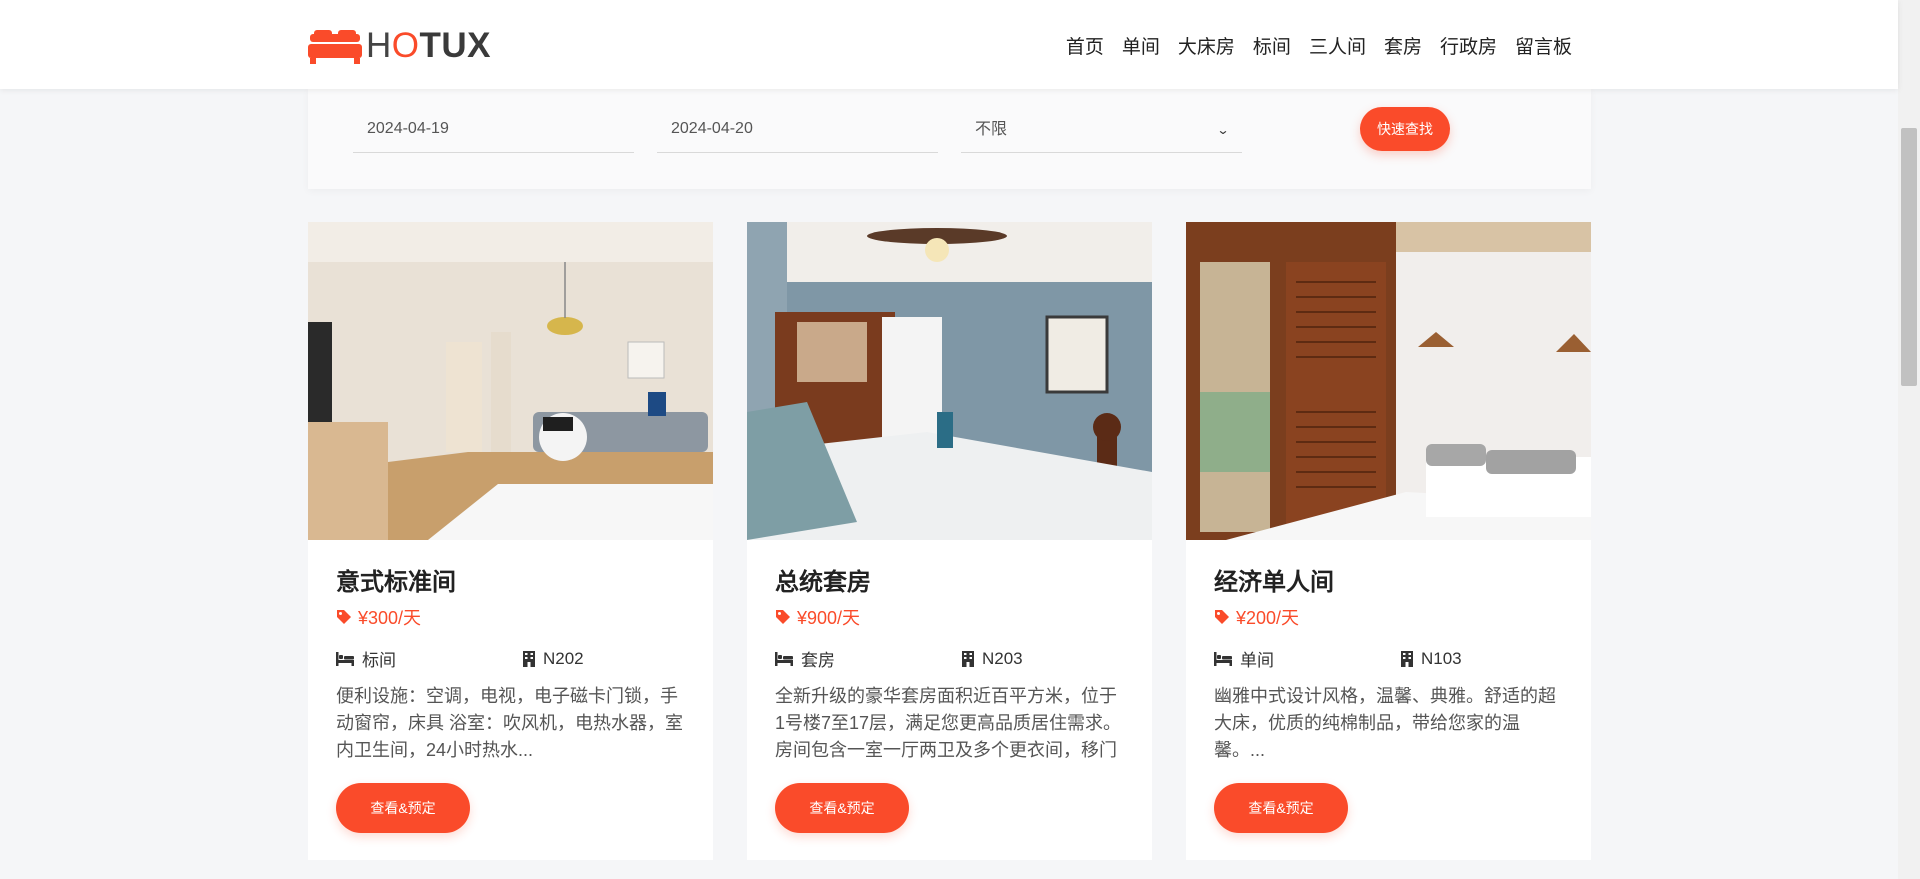  Describe the element at coordinates (1388, 617) in the screenshot. I see `room-price: ¥200/天` at that location.